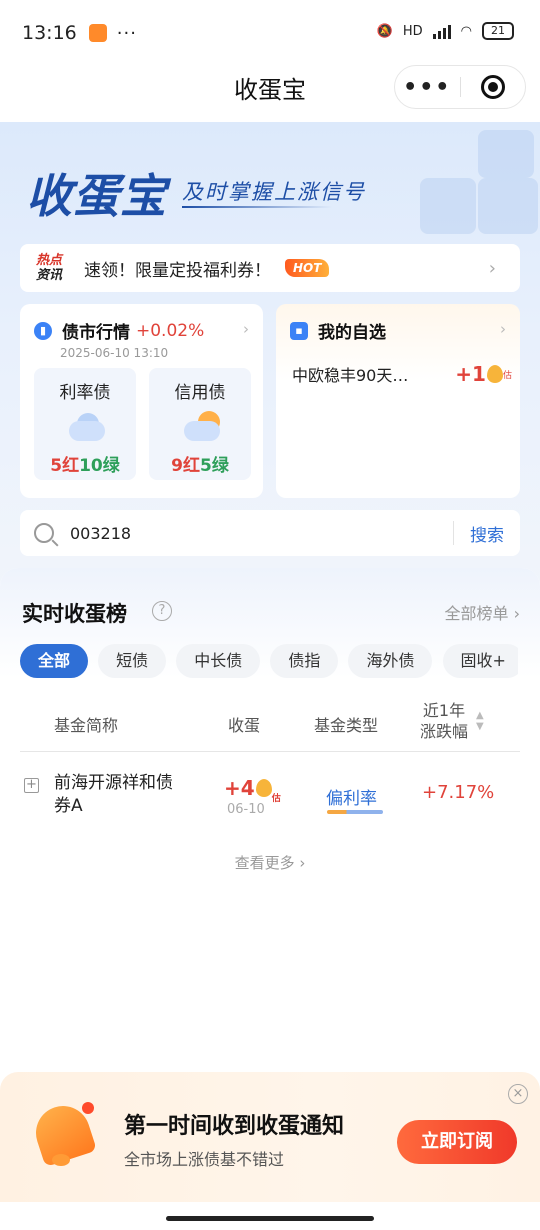 The width and height of the screenshot is (540, 1230). What do you see at coordinates (86, 725) in the screenshot?
I see `col-fund-name: 基金简称` at bounding box center [86, 725].